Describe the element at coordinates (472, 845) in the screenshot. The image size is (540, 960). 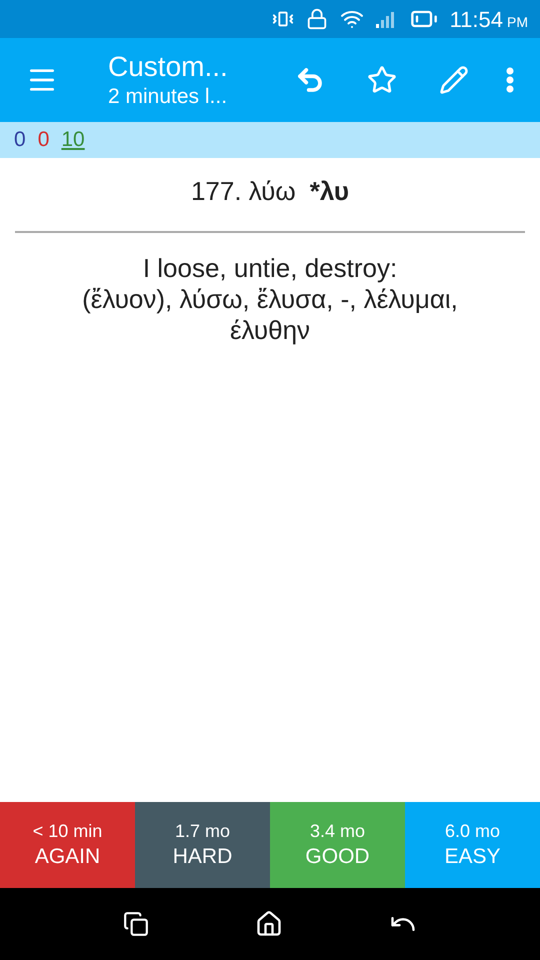
I see `answer-button: 6.0 mo EASY` at that location.